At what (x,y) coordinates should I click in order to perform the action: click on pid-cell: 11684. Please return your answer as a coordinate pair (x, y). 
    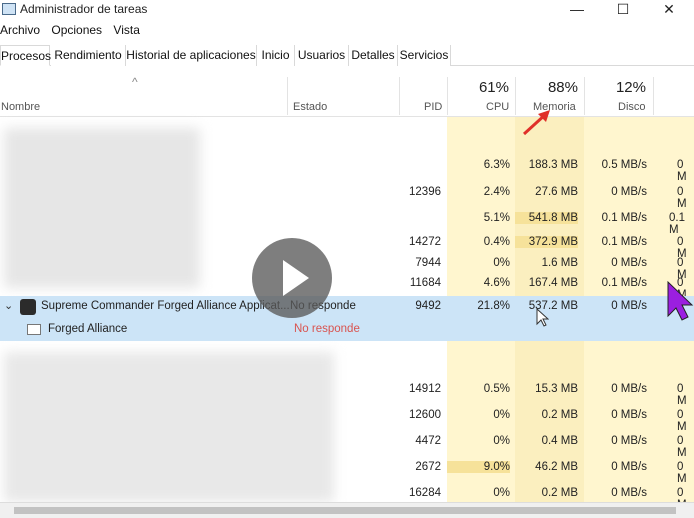
    Looking at the image, I should click on (425, 283).